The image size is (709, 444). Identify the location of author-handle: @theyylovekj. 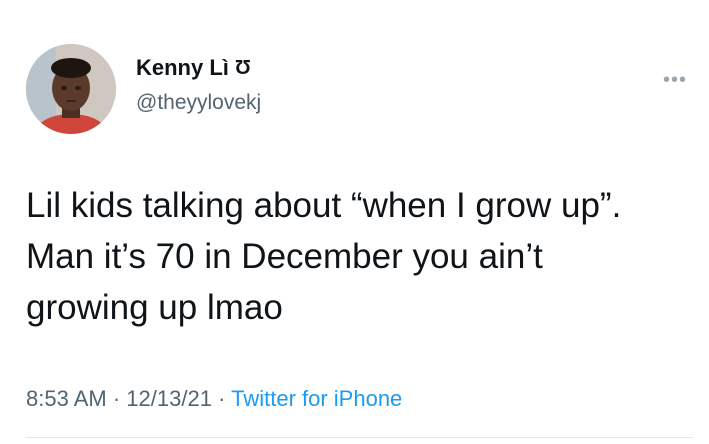
(198, 103).